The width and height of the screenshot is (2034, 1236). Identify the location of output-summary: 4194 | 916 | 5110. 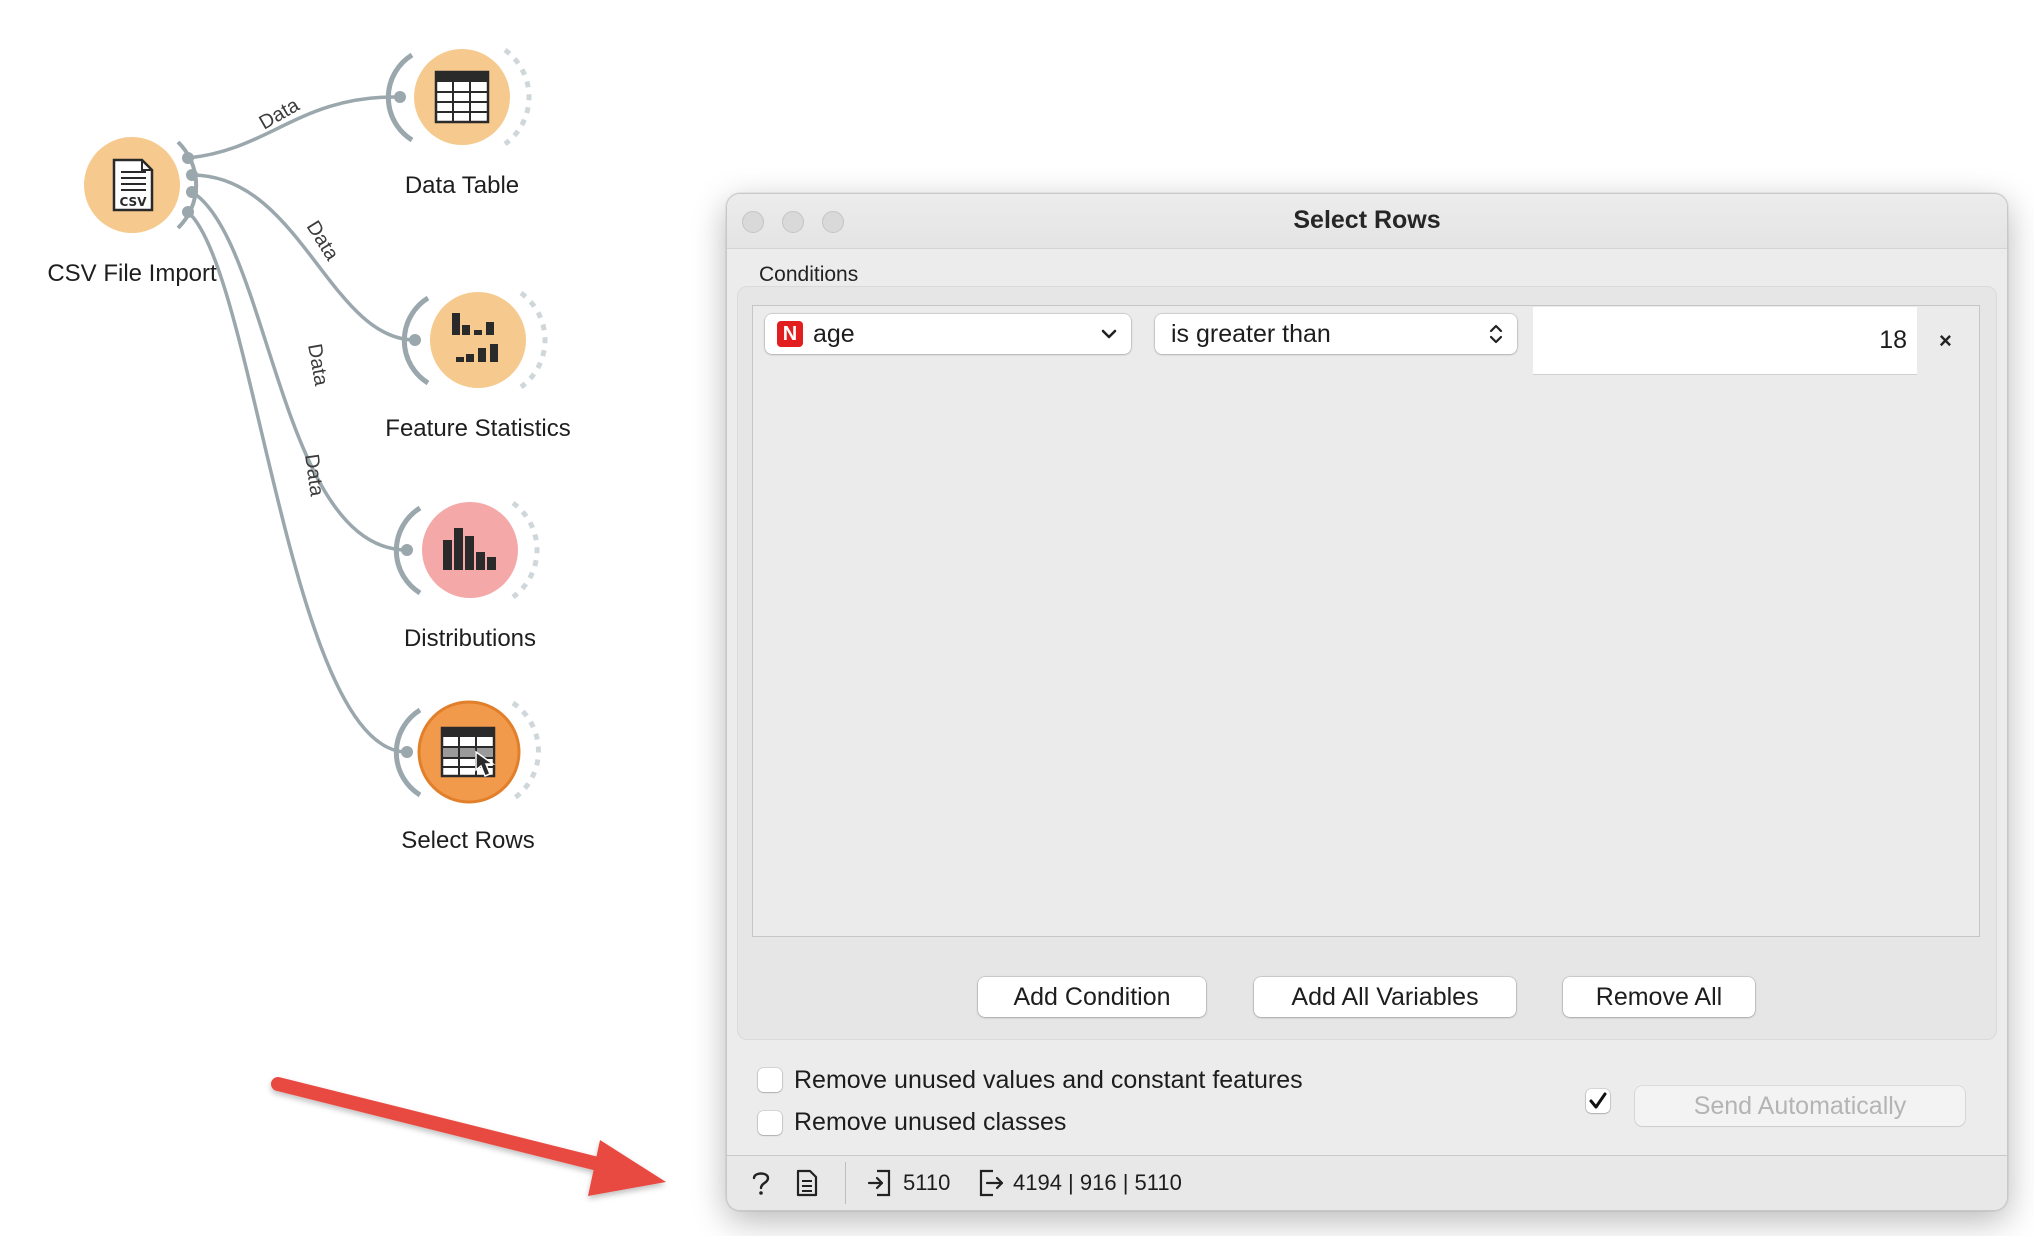
(1097, 1182).